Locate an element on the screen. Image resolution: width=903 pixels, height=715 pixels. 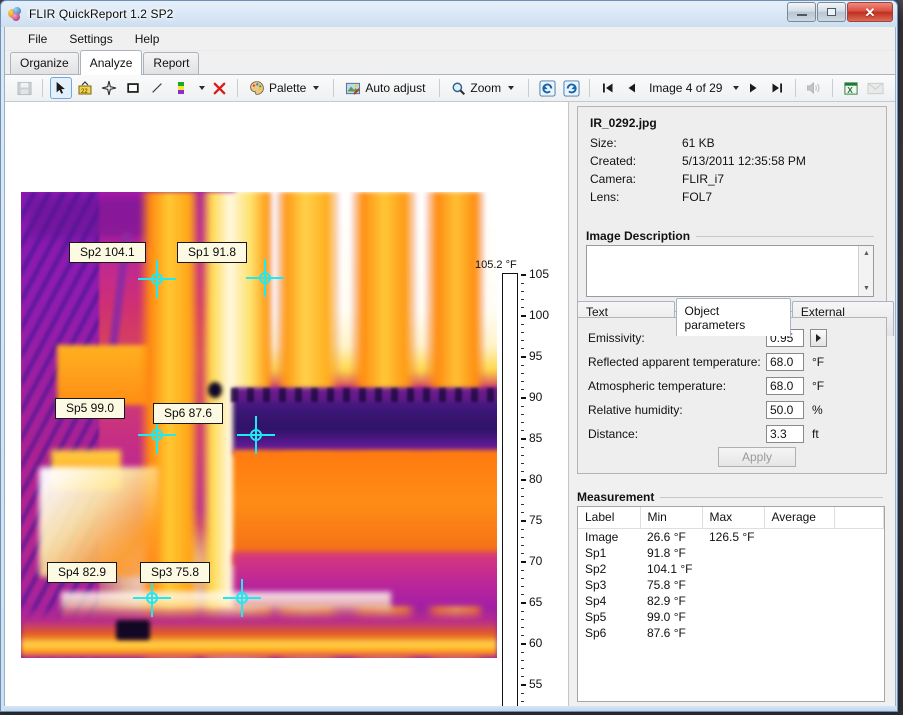
param-label: Distance: is located at coordinates (613, 434).